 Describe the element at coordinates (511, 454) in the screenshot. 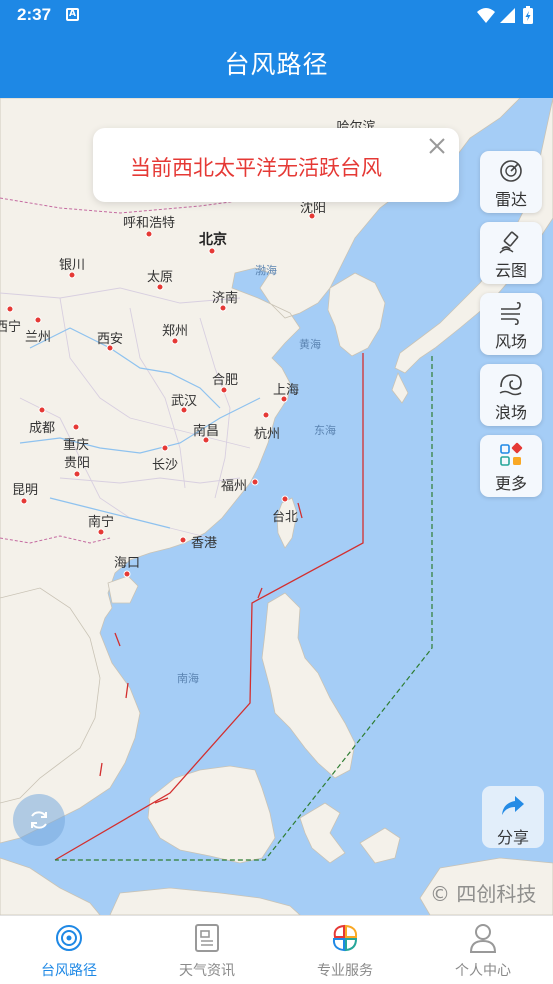

I see `more-grid-icon` at that location.